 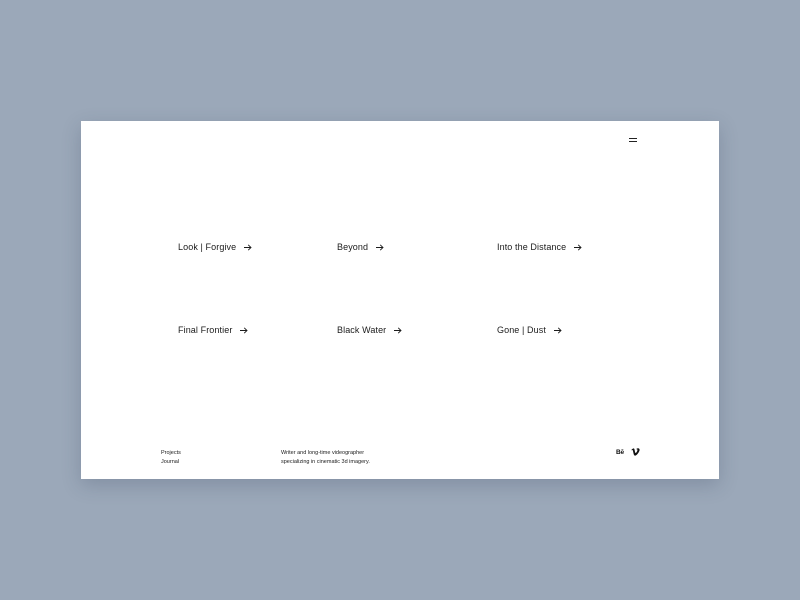 I want to click on behance-icon: Bē, so click(x=620, y=452).